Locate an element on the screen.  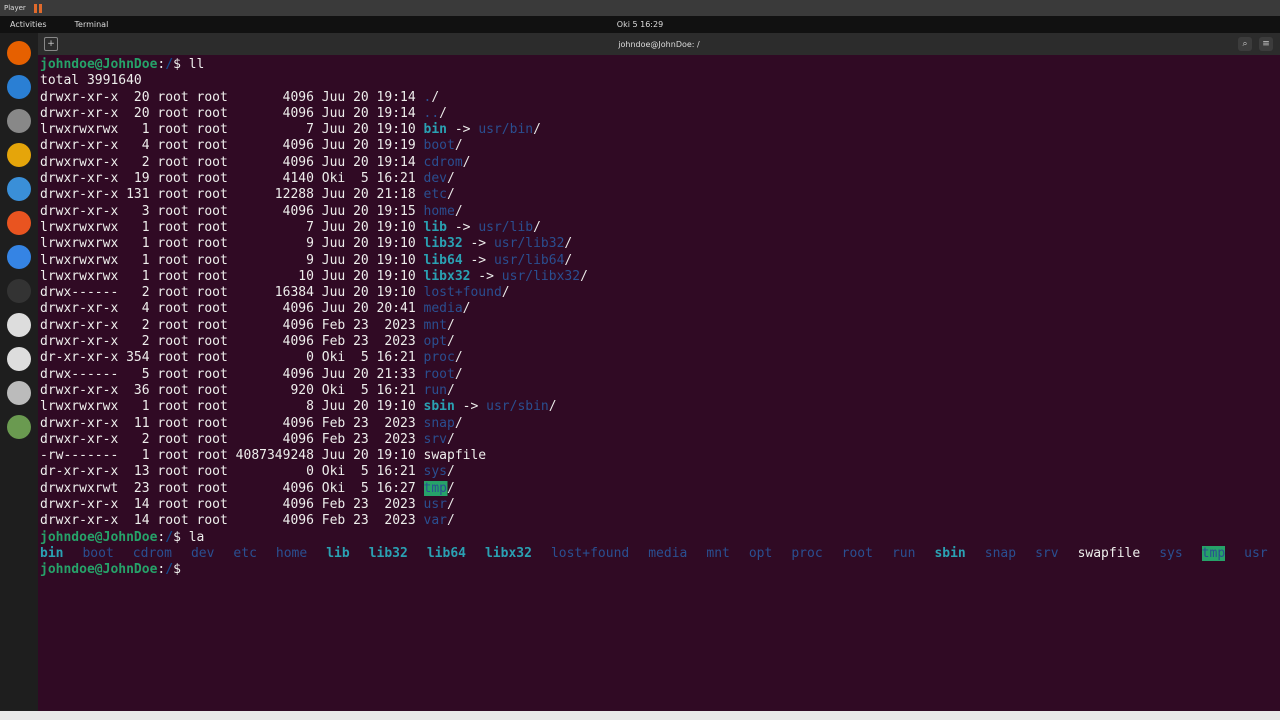
prompt-command: la is located at coordinates (196, 537).